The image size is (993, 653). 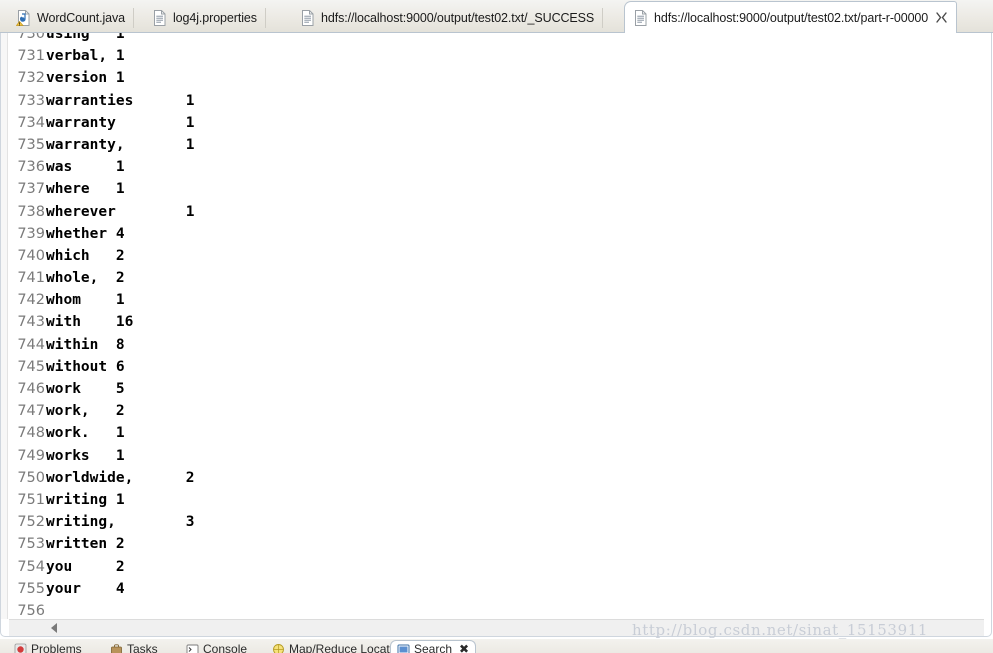 I want to click on line-number: 744, so click(x=31, y=344).